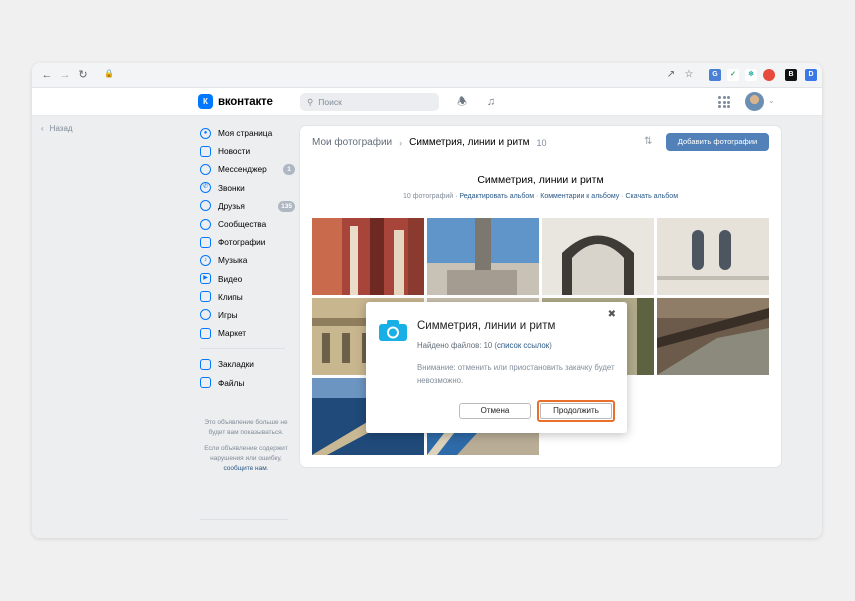  I want to click on d-ext-icon: D, so click(811, 75).